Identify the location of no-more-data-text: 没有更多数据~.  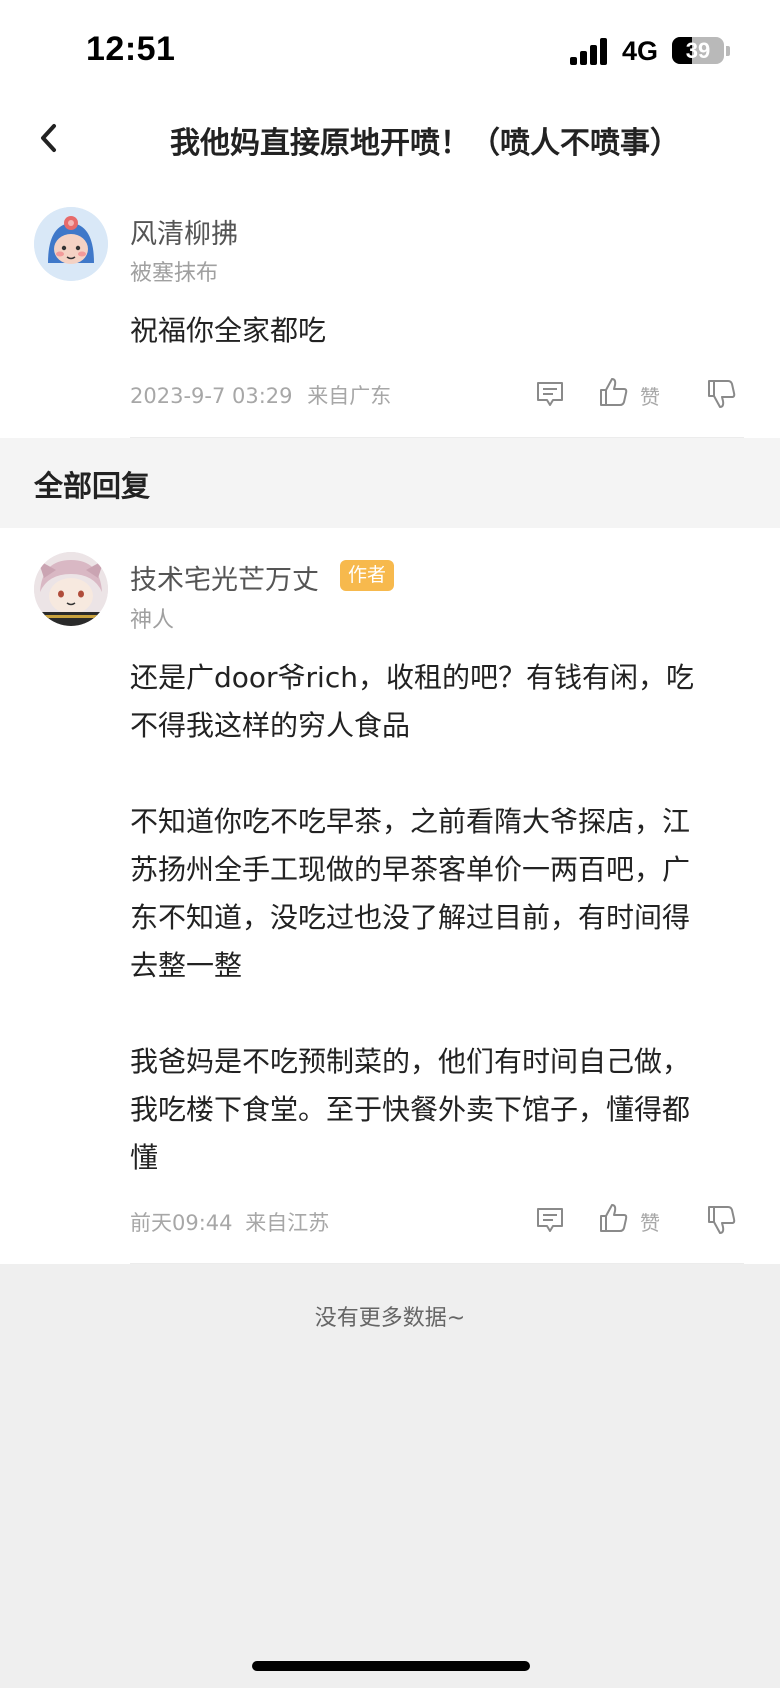
(390, 1318).